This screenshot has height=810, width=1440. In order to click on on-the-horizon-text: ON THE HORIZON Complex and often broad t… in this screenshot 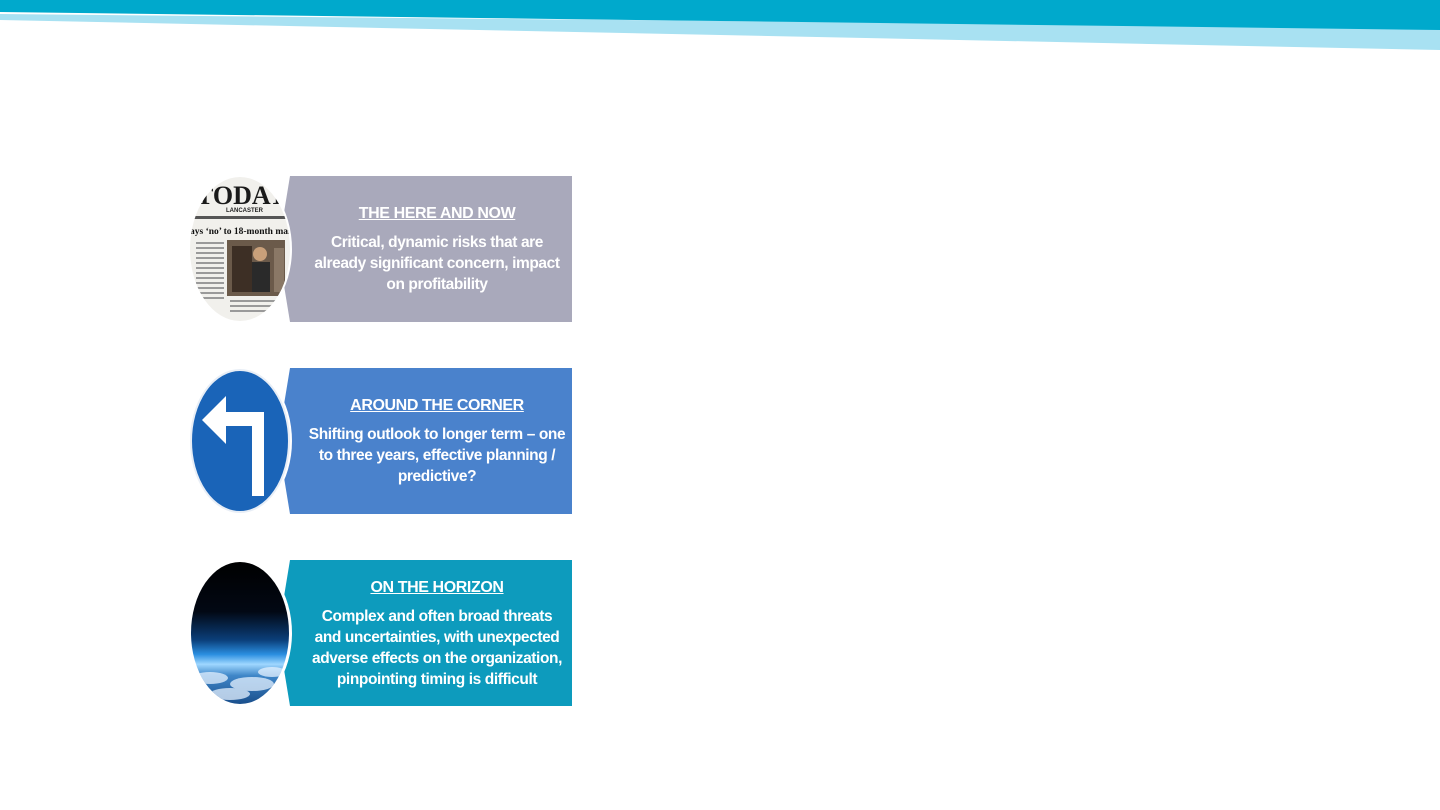, I will do `click(437, 633)`.